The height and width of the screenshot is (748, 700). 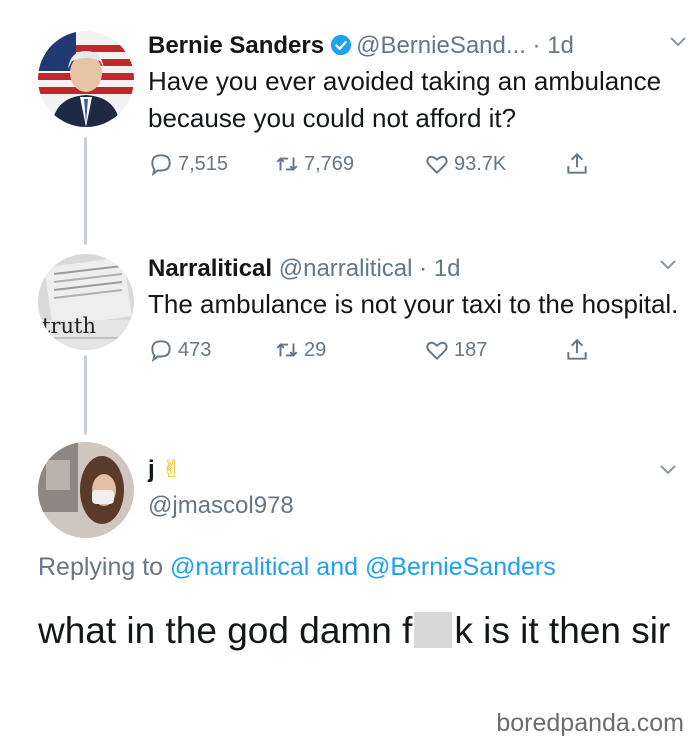 I want to click on author-handle: @narralitical, so click(x=346, y=268).